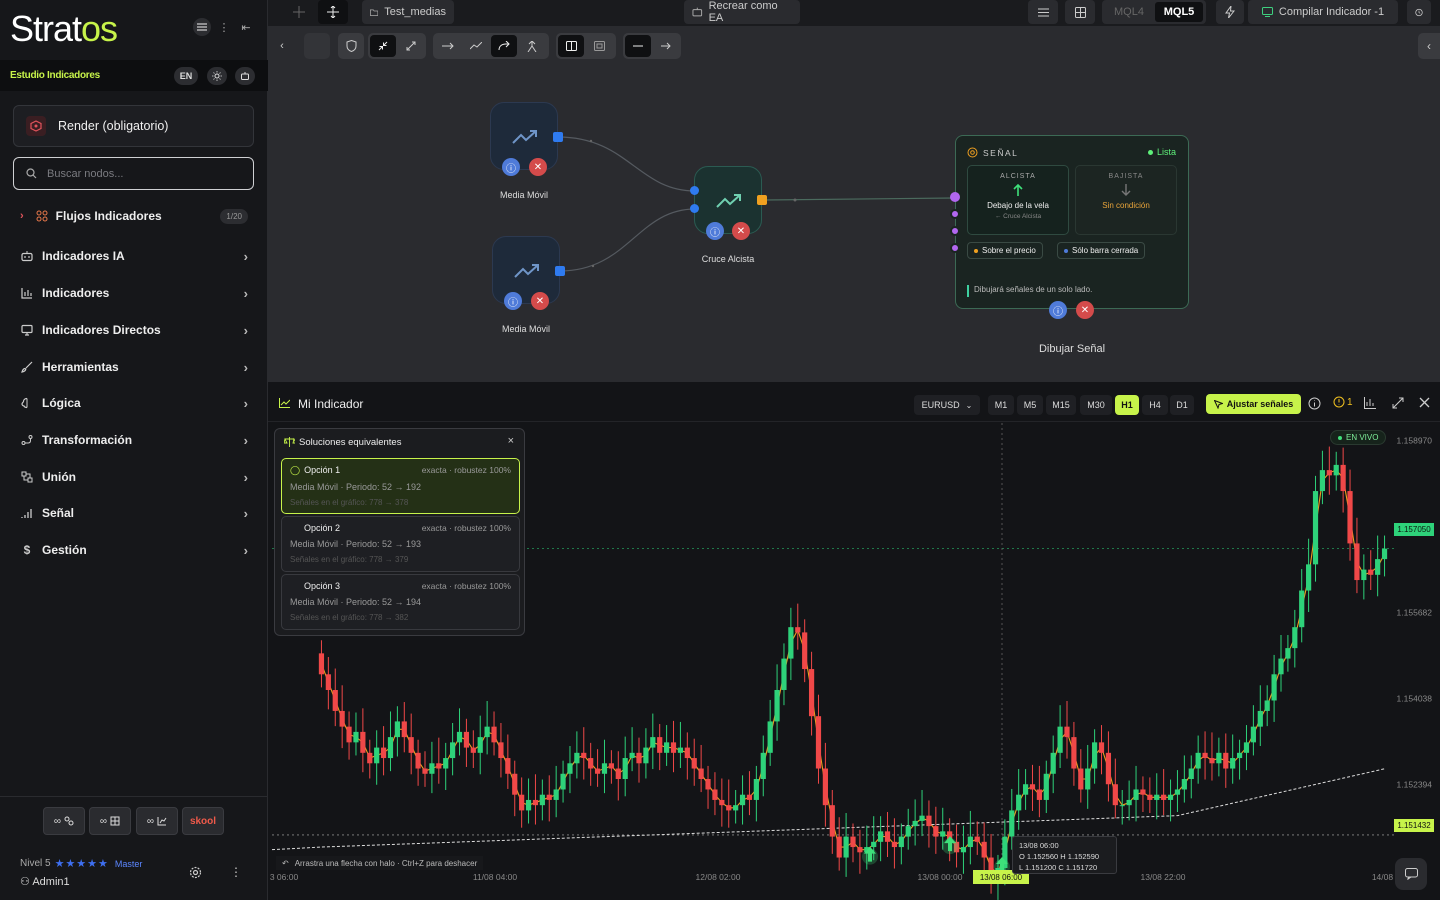 The height and width of the screenshot is (900, 1440). Describe the element at coordinates (64, 28) in the screenshot. I see `logo: Stratos` at that location.